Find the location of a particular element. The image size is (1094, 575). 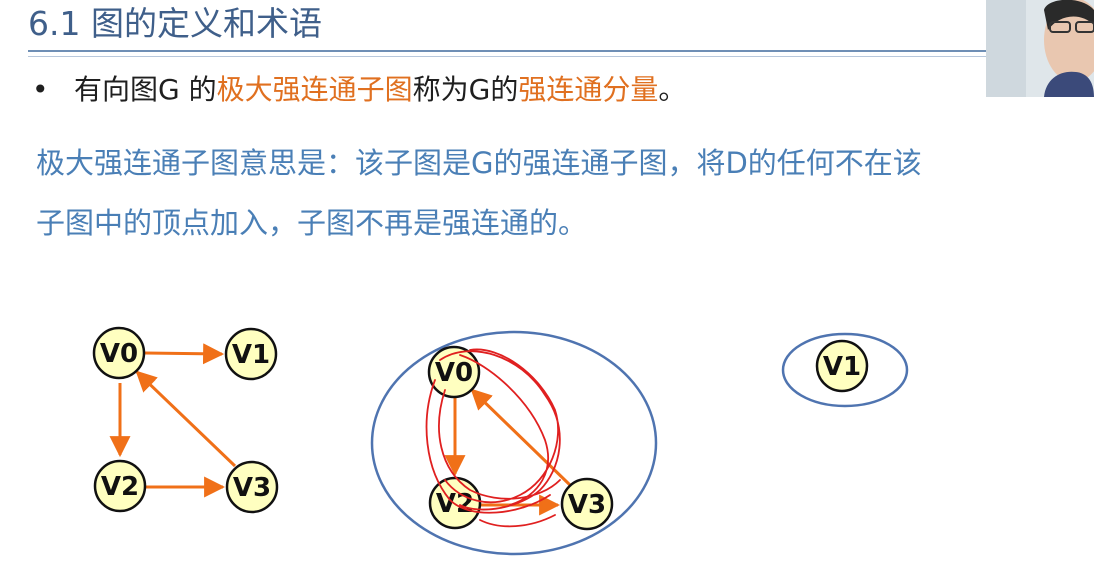

node-v2-label: V2 is located at coordinates (120, 487).